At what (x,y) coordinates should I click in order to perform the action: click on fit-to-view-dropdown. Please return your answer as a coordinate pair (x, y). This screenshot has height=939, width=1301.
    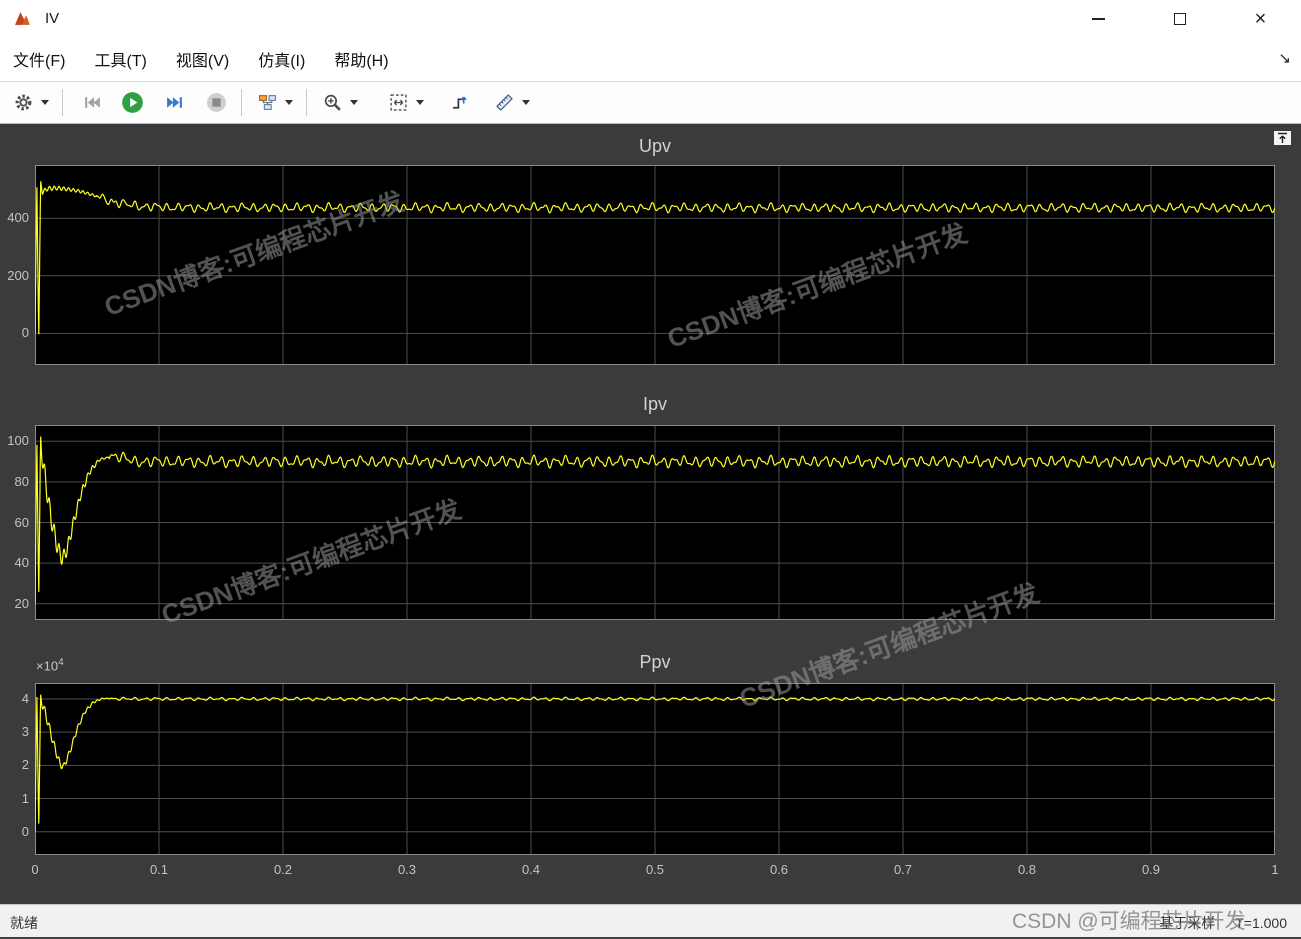
    Looking at the image, I should click on (420, 103).